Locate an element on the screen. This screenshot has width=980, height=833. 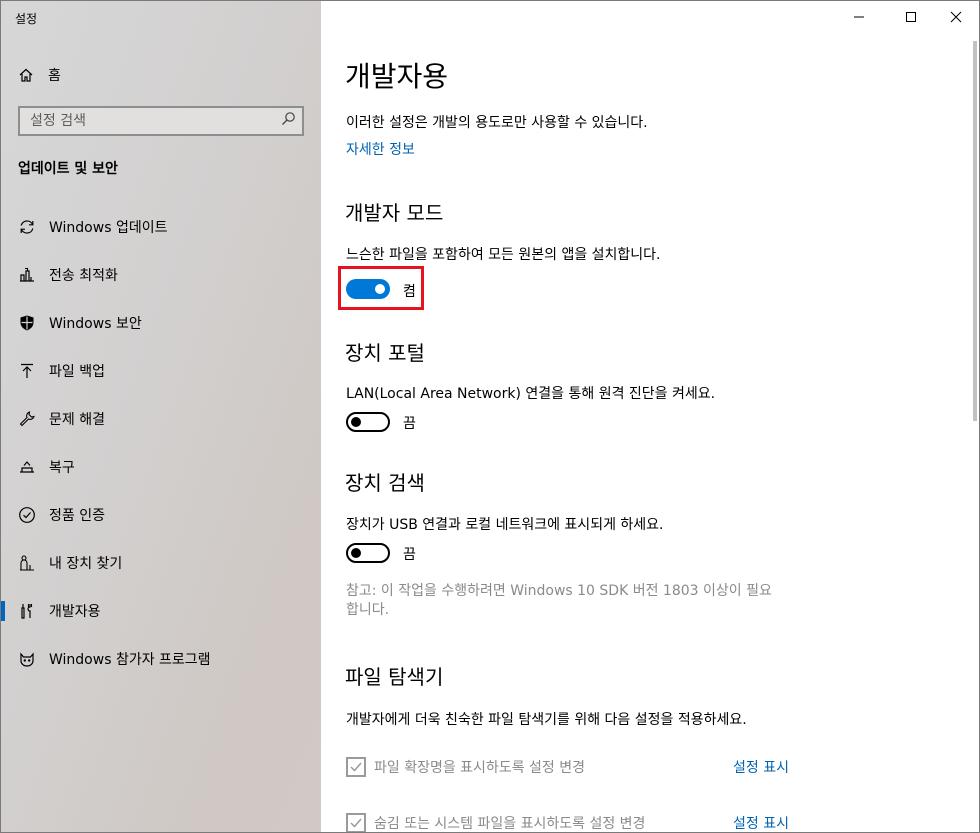
more-info-link: 자세한 정보 is located at coordinates (380, 149).